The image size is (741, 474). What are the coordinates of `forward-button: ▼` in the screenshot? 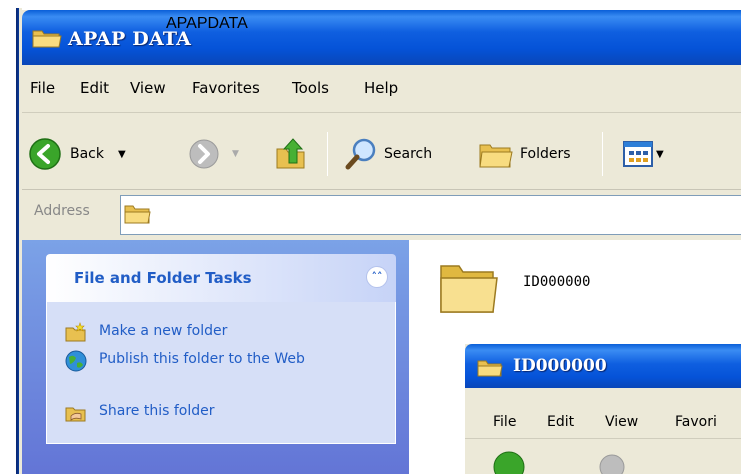 It's located at (213, 154).